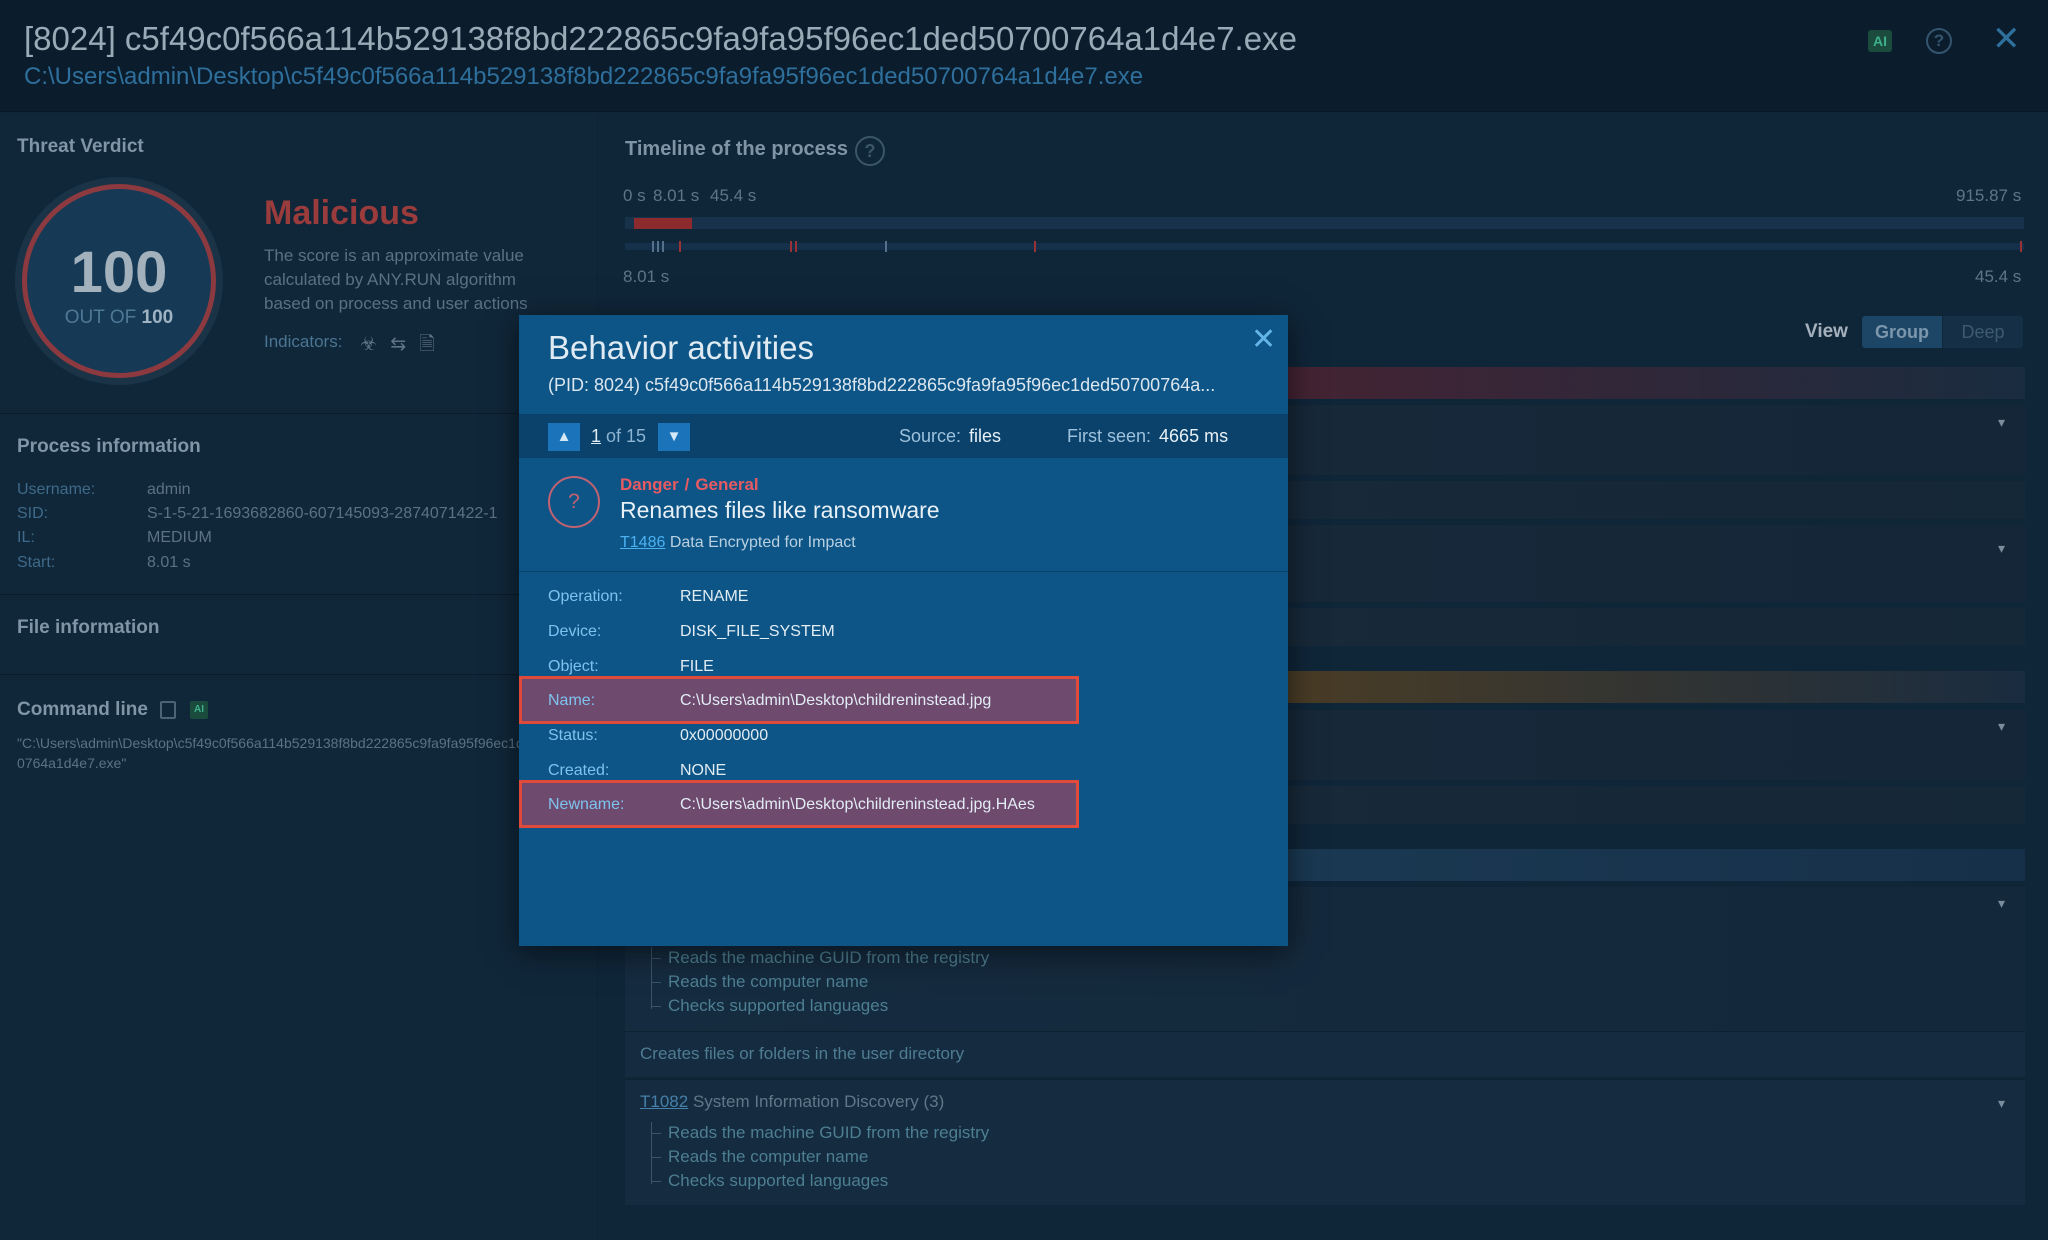 This screenshot has height=1240, width=2048. Describe the element at coordinates (26, 537) in the screenshot. I see `il-key: IL:` at that location.